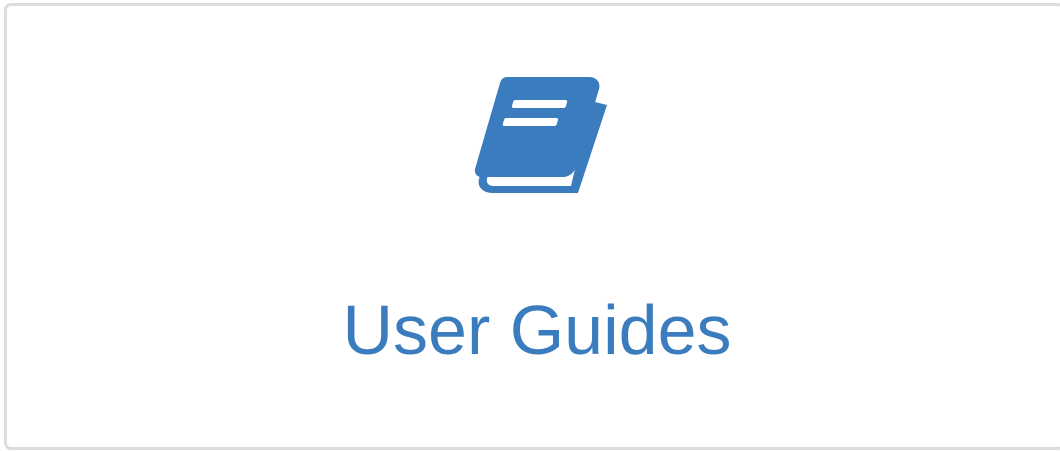  What do you see at coordinates (542, 137) in the screenshot?
I see `book-icon` at bounding box center [542, 137].